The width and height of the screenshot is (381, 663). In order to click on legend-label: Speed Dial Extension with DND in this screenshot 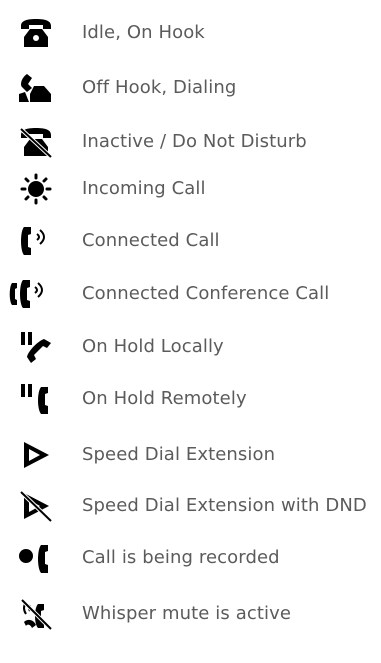, I will do `click(224, 505)`.